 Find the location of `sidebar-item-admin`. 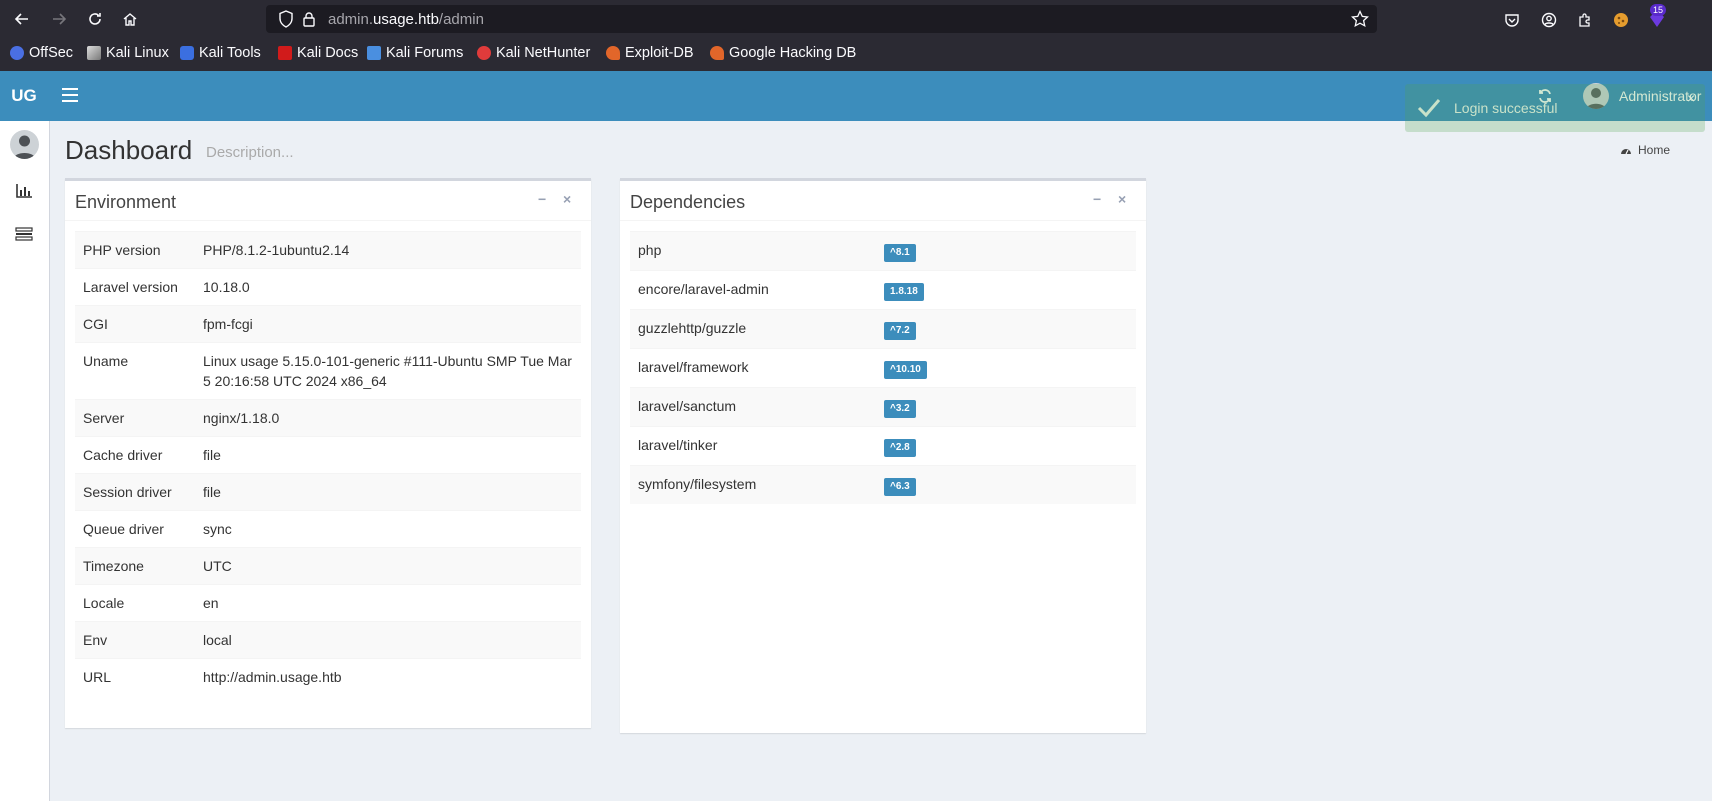

sidebar-item-admin is located at coordinates (25, 235).